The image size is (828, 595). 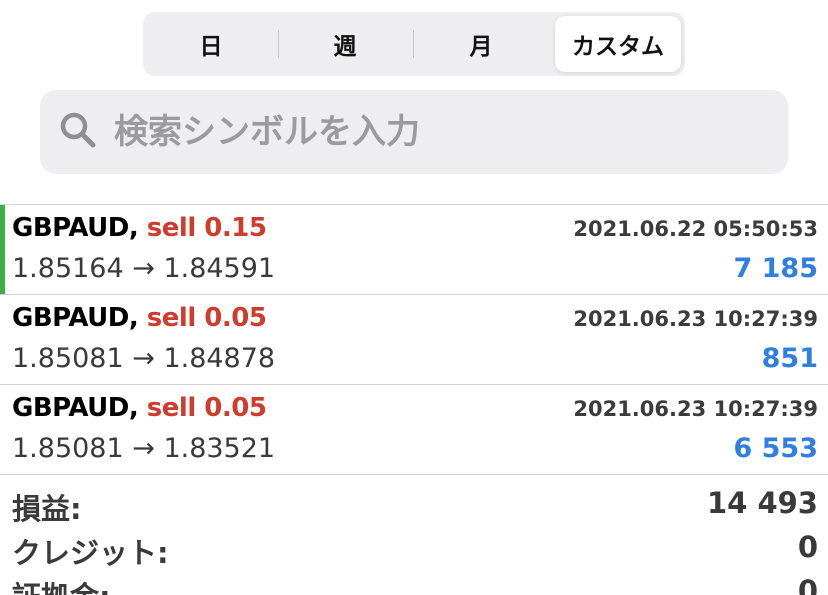 What do you see at coordinates (775, 268) in the screenshot?
I see `deal-profit: 7 185` at bounding box center [775, 268].